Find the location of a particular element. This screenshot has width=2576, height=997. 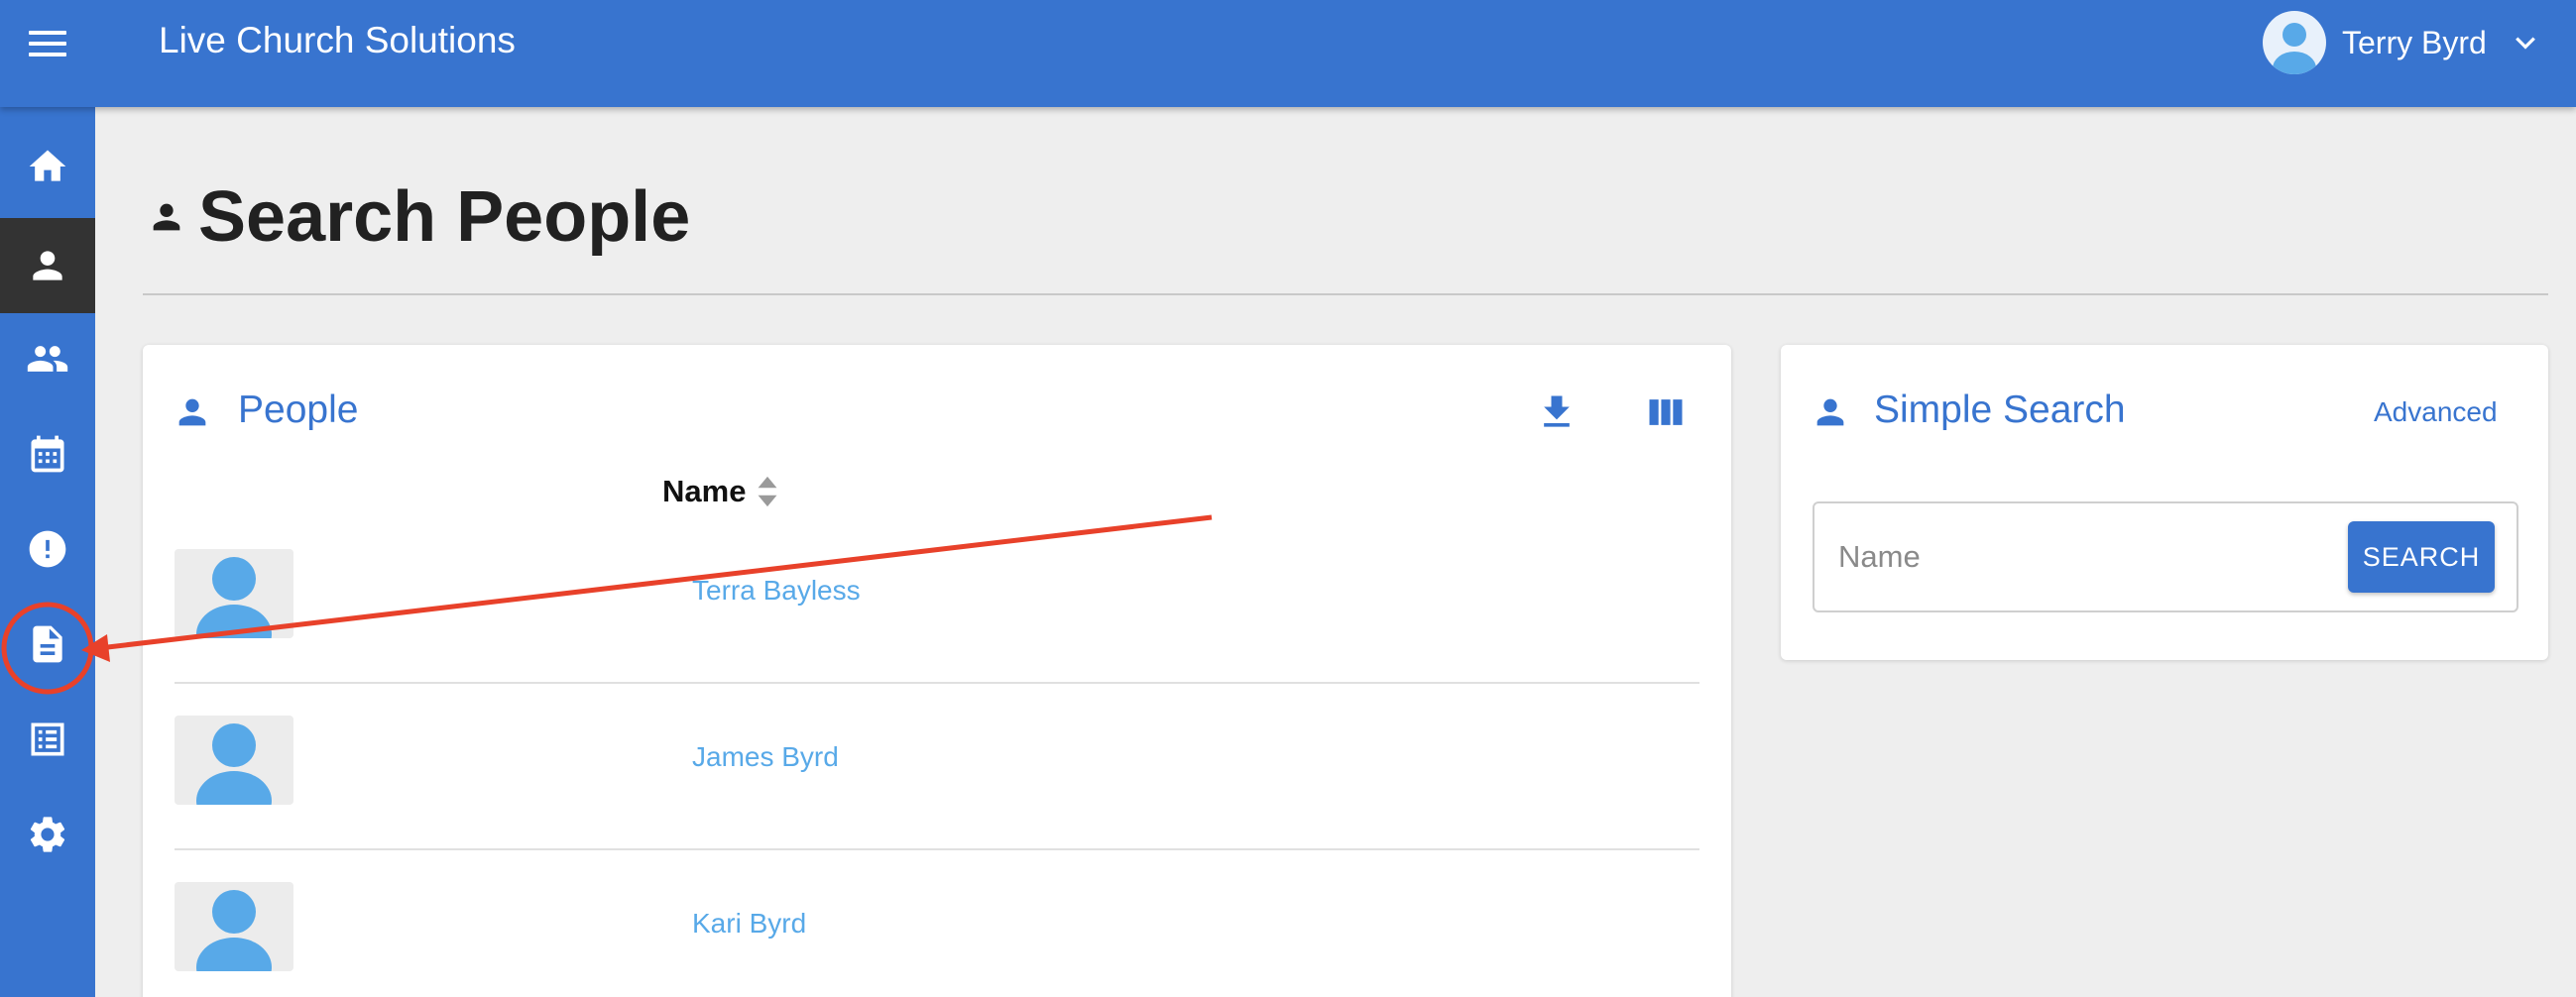

settings-icon is located at coordinates (47, 835).